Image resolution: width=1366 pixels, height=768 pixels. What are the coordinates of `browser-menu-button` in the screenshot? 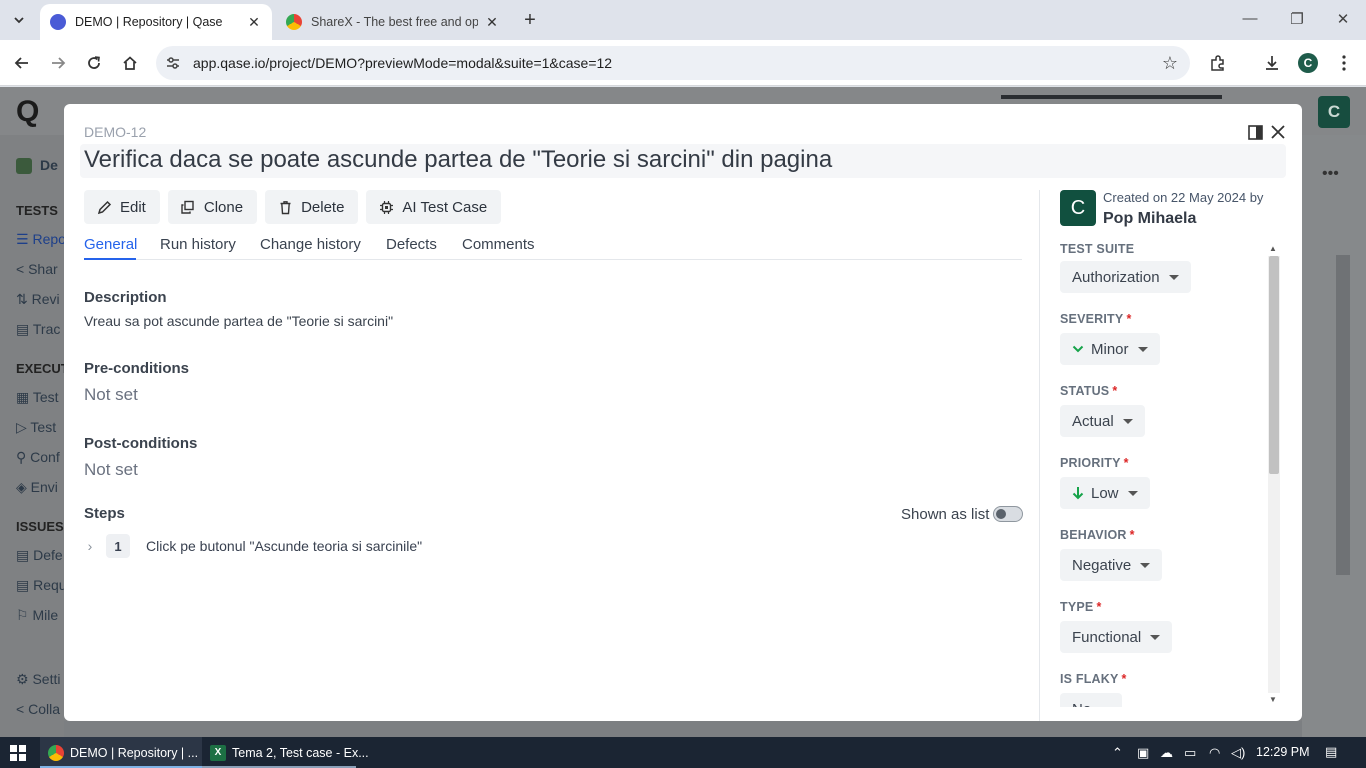 It's located at (1344, 63).